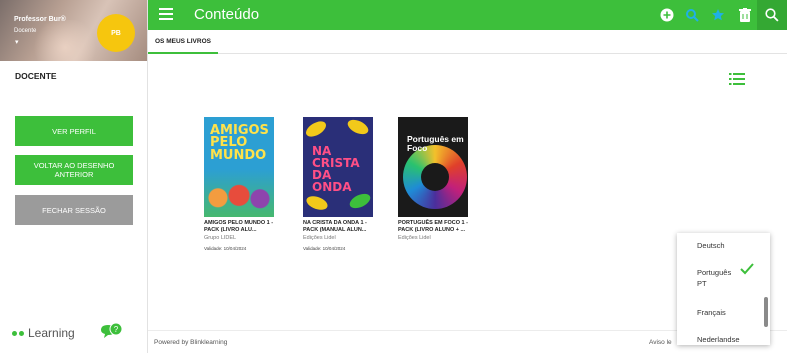  I want to click on logout-button: FECHAR SESSÃO, so click(74, 210).